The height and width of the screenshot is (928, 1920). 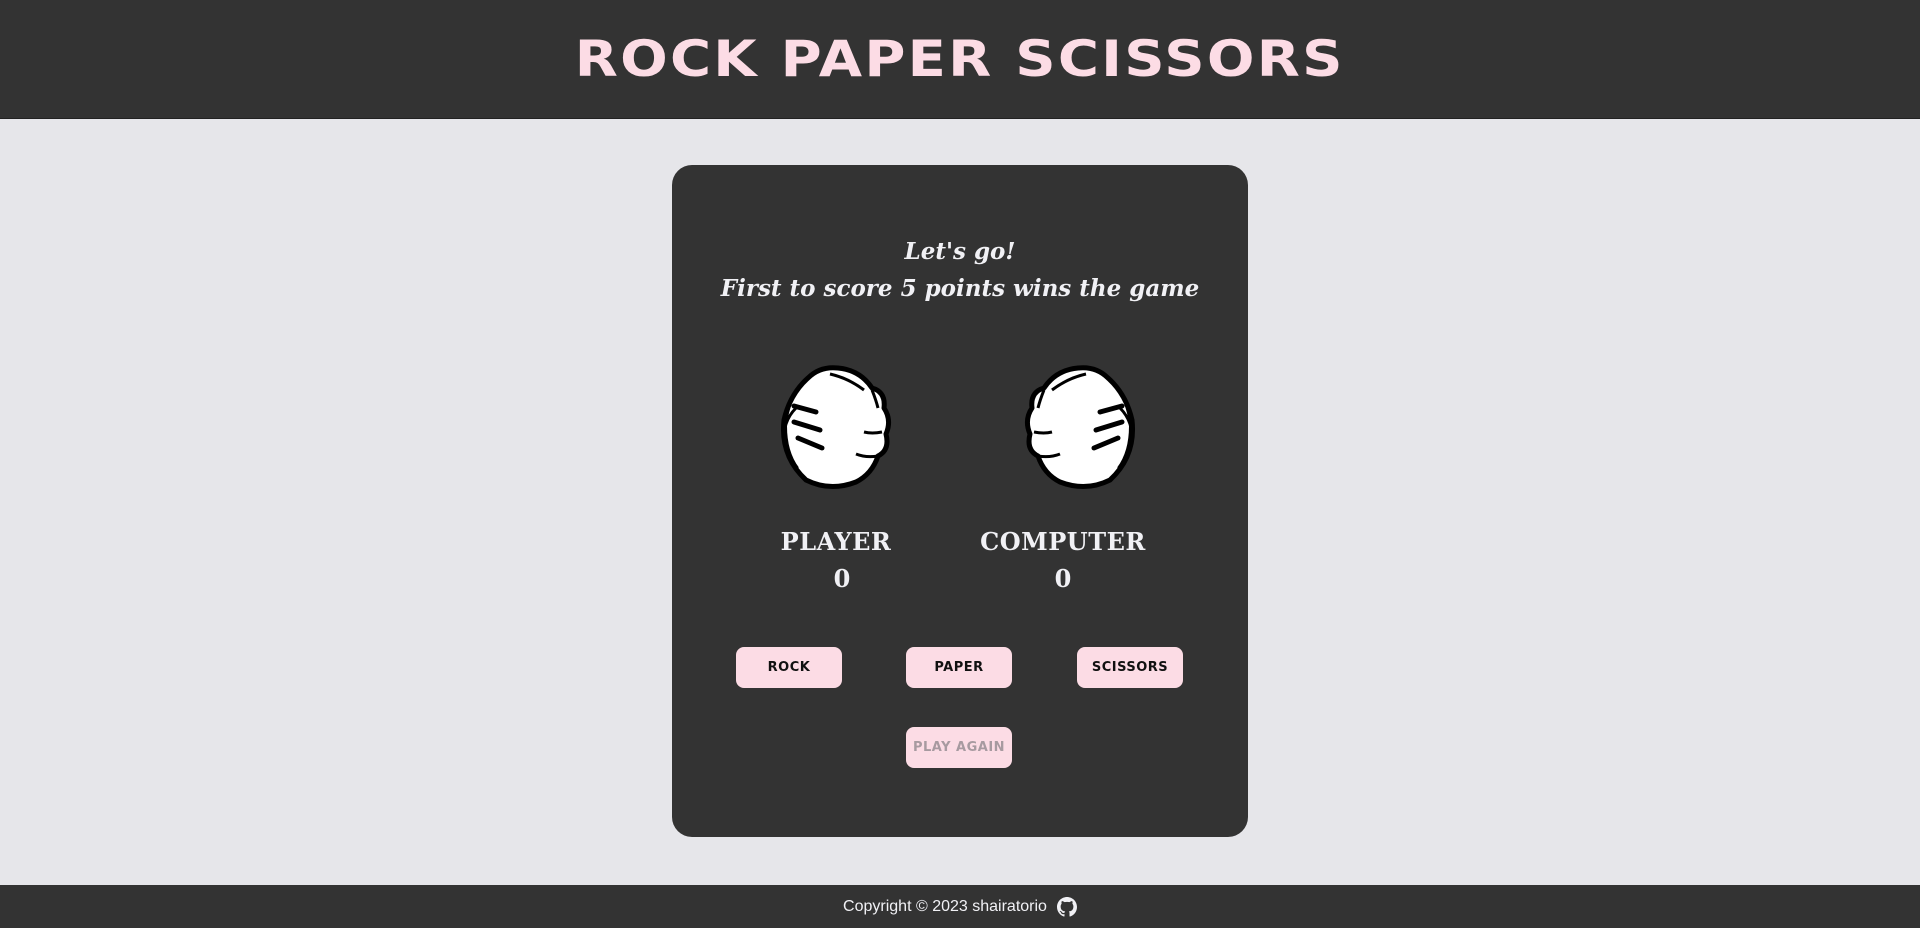 What do you see at coordinates (836, 541) in the screenshot?
I see `player-label: PLAYER` at bounding box center [836, 541].